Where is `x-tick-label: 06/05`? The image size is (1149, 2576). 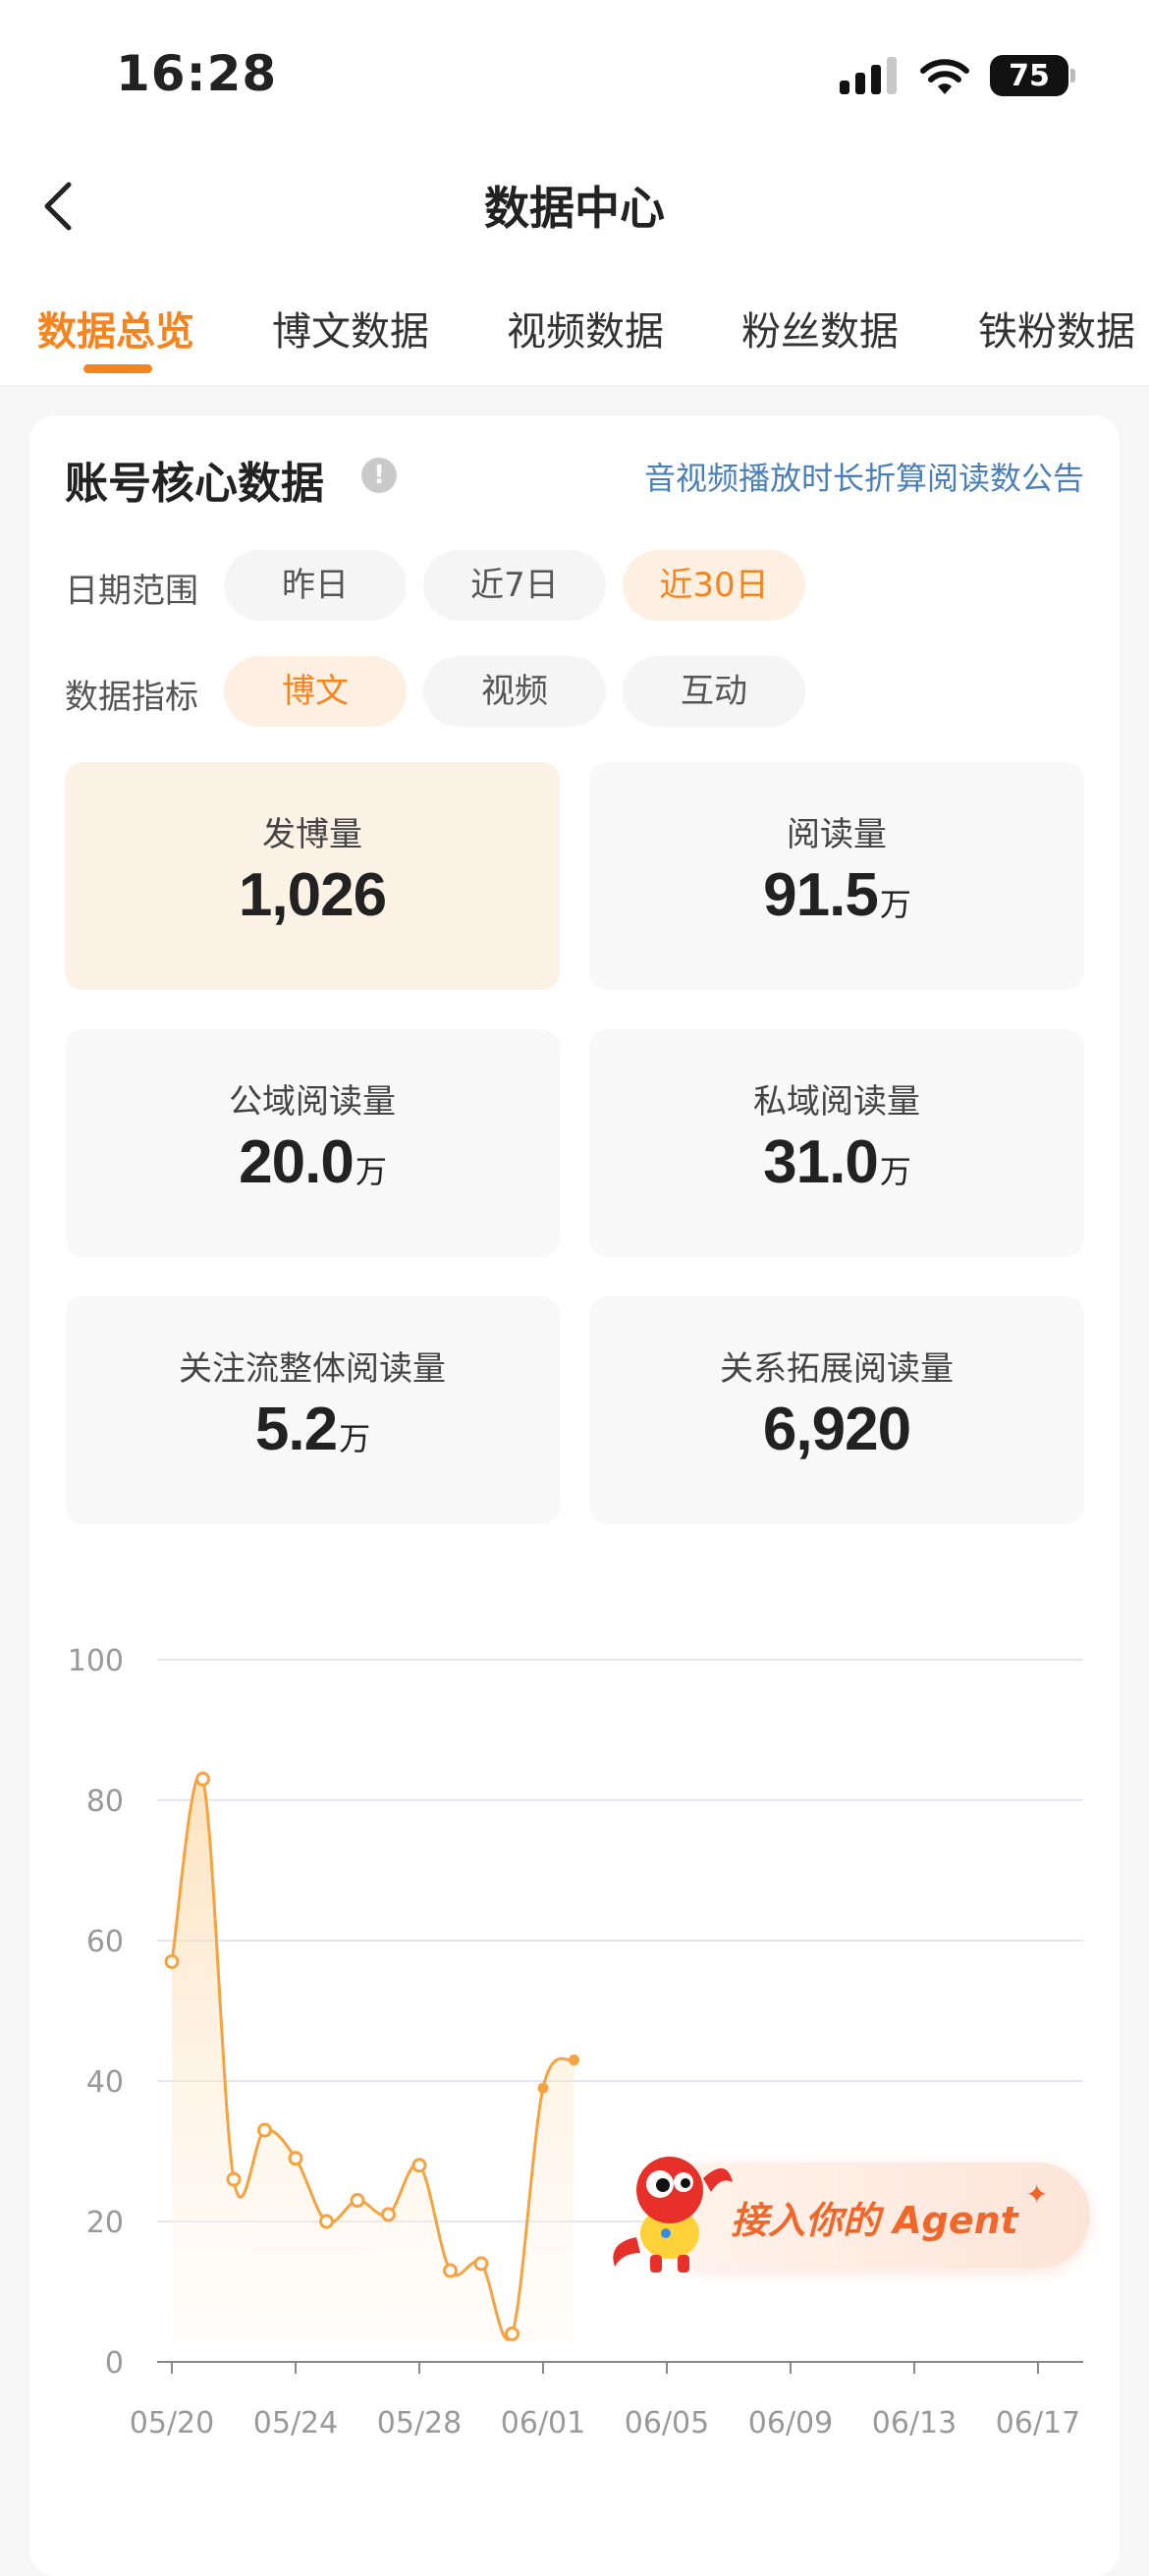 x-tick-label: 06/05 is located at coordinates (667, 2423).